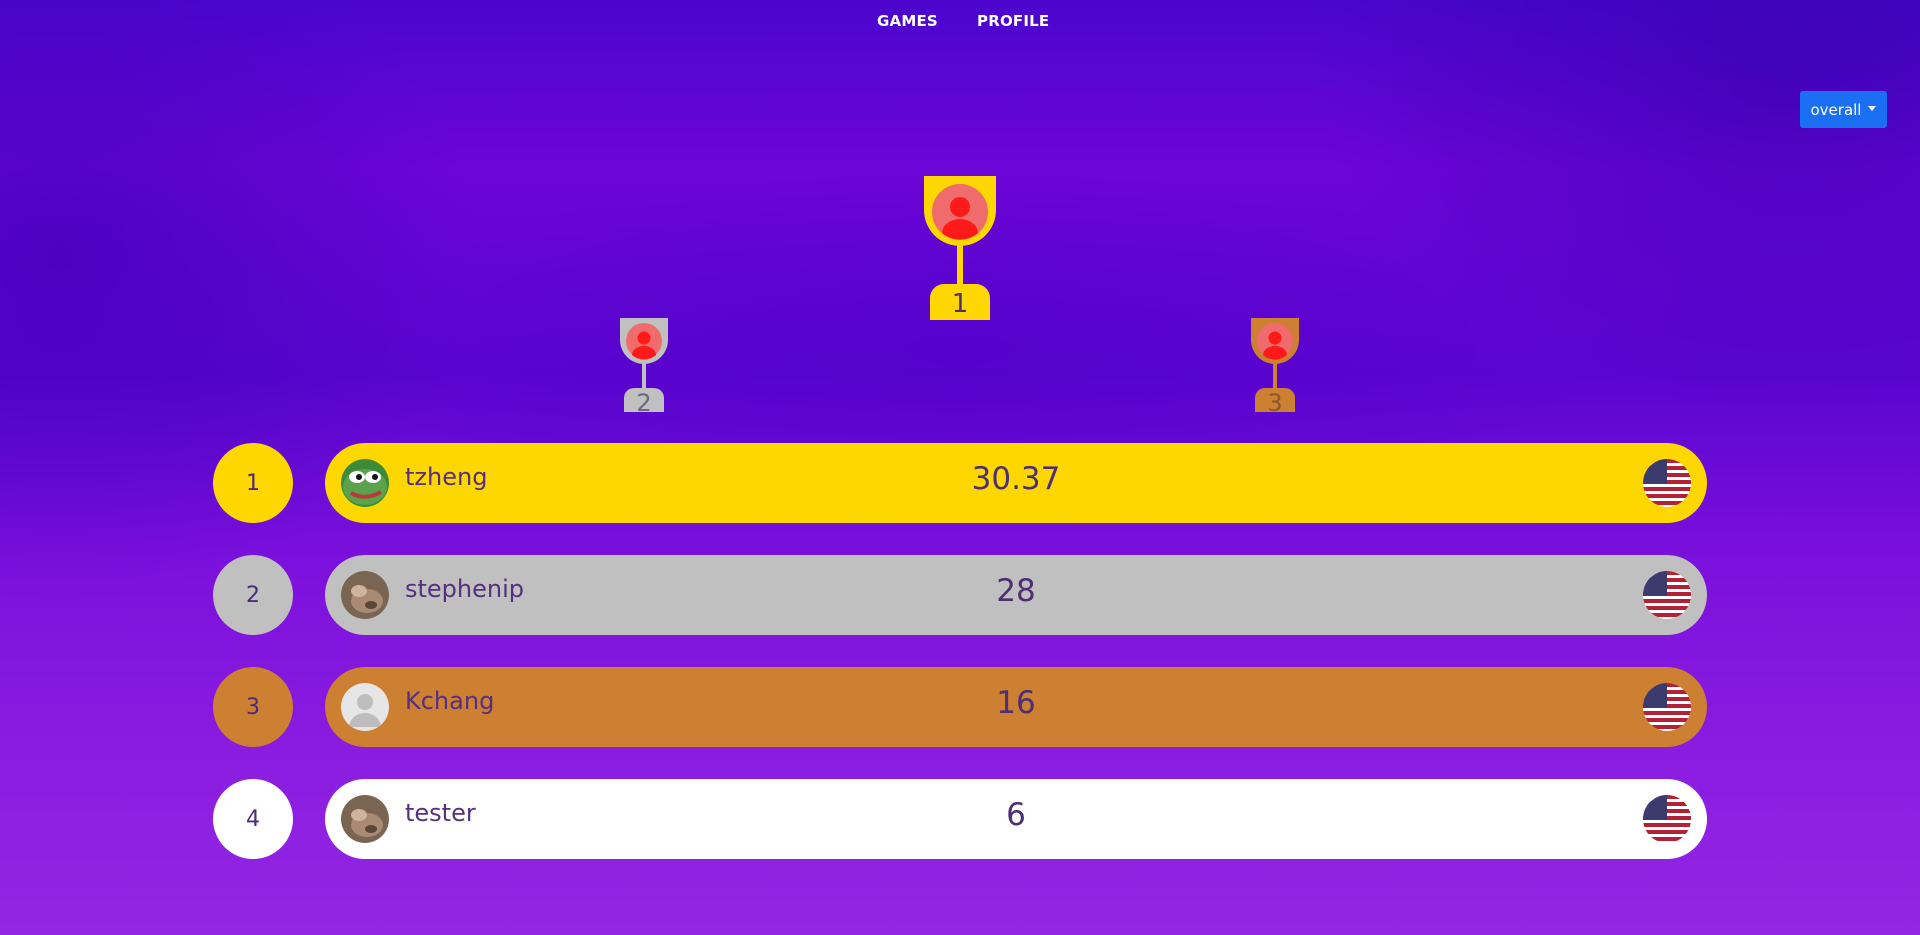 The image size is (1920, 935). I want to click on player-score: 30.37, so click(1016, 479).